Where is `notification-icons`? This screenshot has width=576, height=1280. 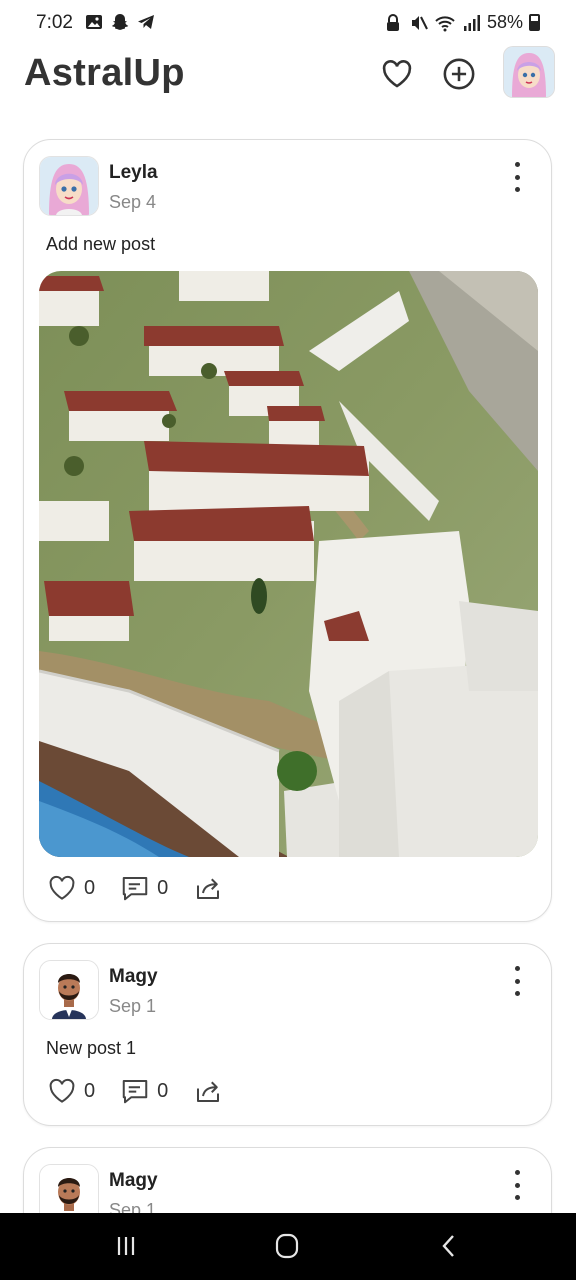
notification-icons is located at coordinates (120, 22).